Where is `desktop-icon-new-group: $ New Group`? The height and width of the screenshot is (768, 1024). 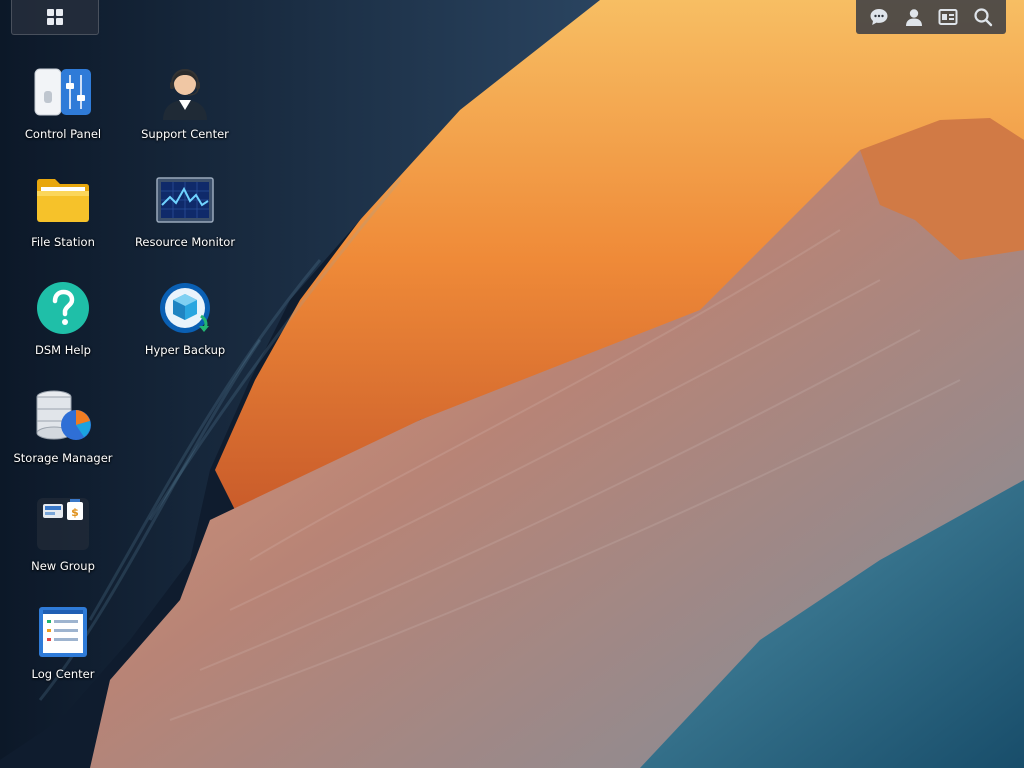 desktop-icon-new-group: $ New Group is located at coordinates (63, 534).